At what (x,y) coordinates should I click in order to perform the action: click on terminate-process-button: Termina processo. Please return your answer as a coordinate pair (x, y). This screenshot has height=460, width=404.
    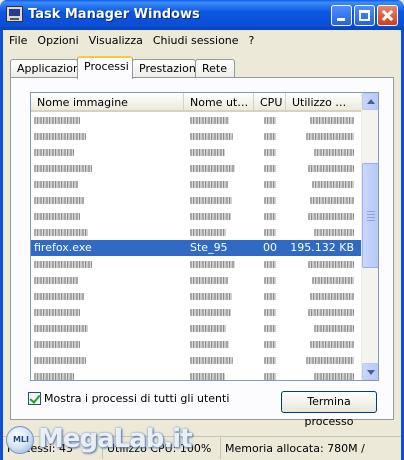
    Looking at the image, I should click on (329, 409).